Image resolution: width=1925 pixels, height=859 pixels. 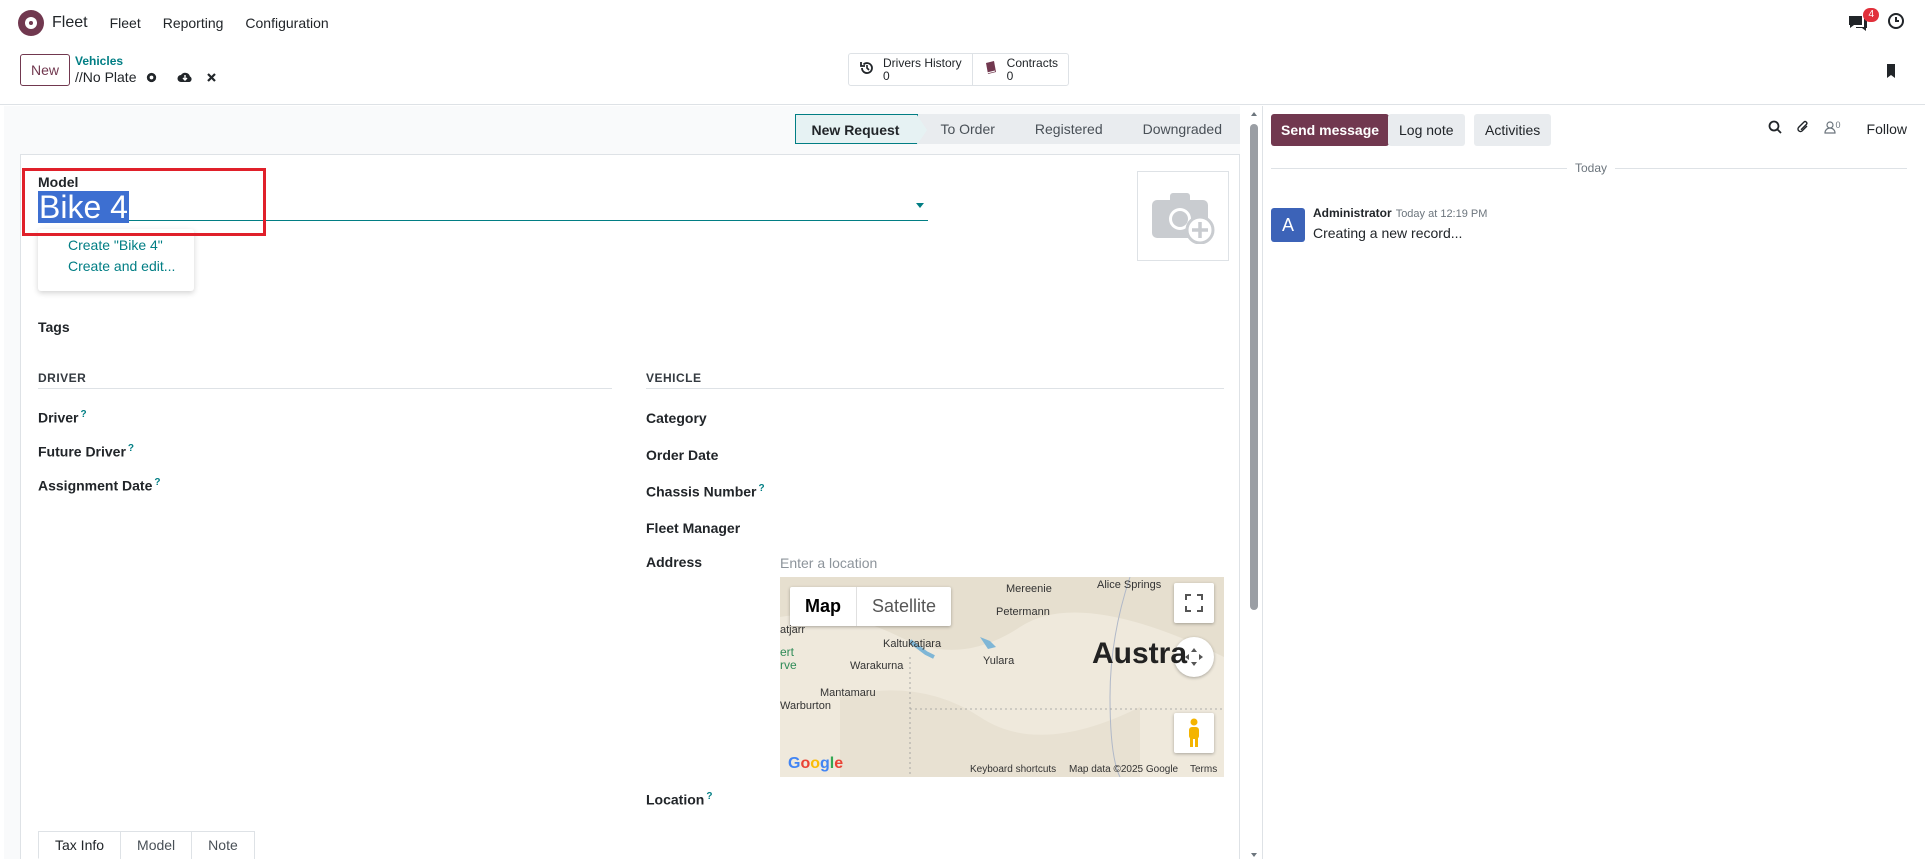 I want to click on driver-label: Driver?, so click(x=62, y=417).